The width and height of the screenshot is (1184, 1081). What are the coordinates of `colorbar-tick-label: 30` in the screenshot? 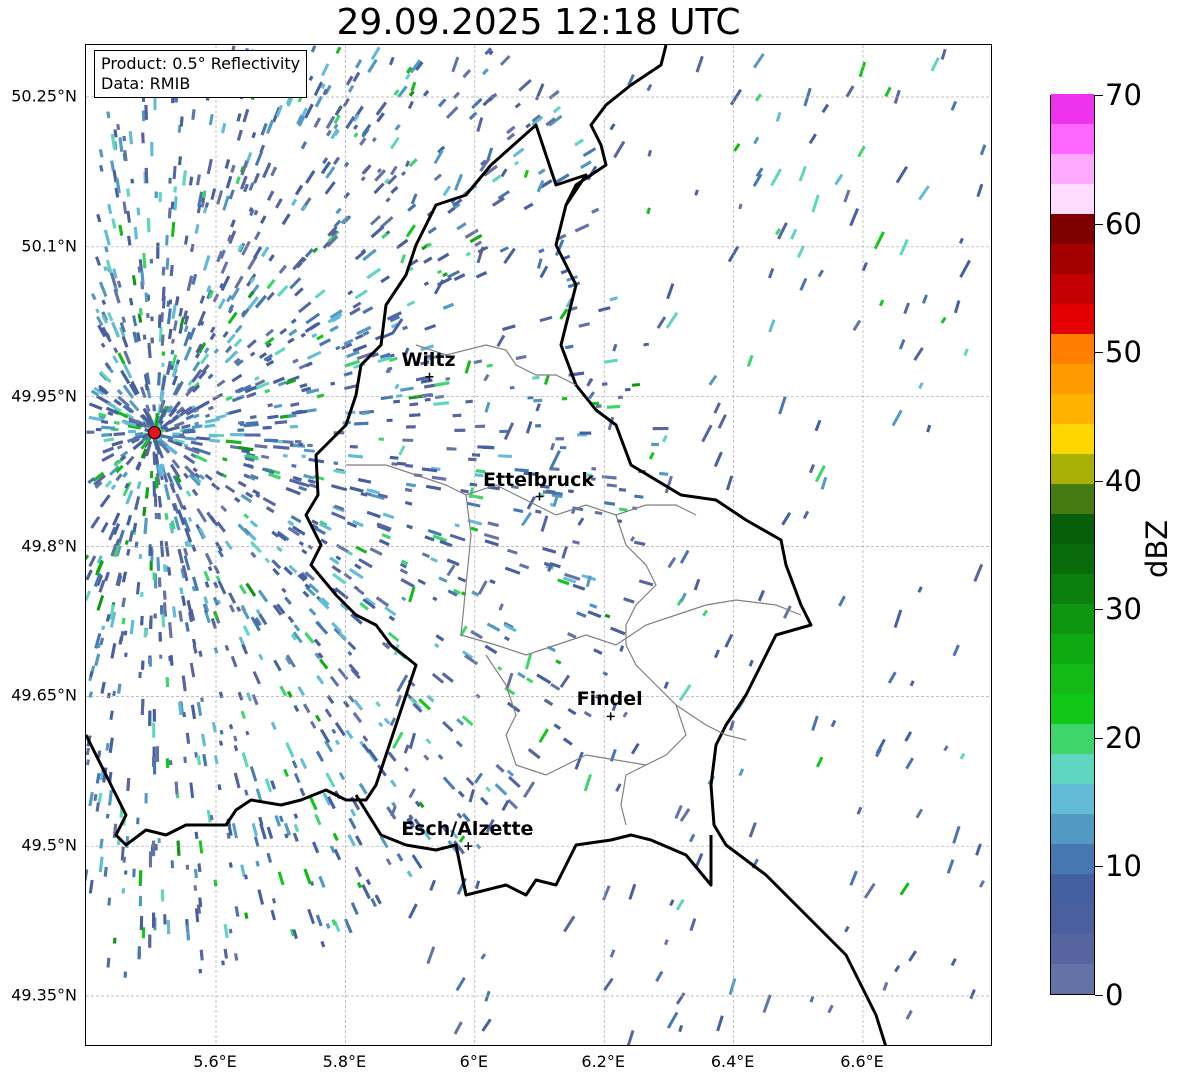 It's located at (1123, 609).